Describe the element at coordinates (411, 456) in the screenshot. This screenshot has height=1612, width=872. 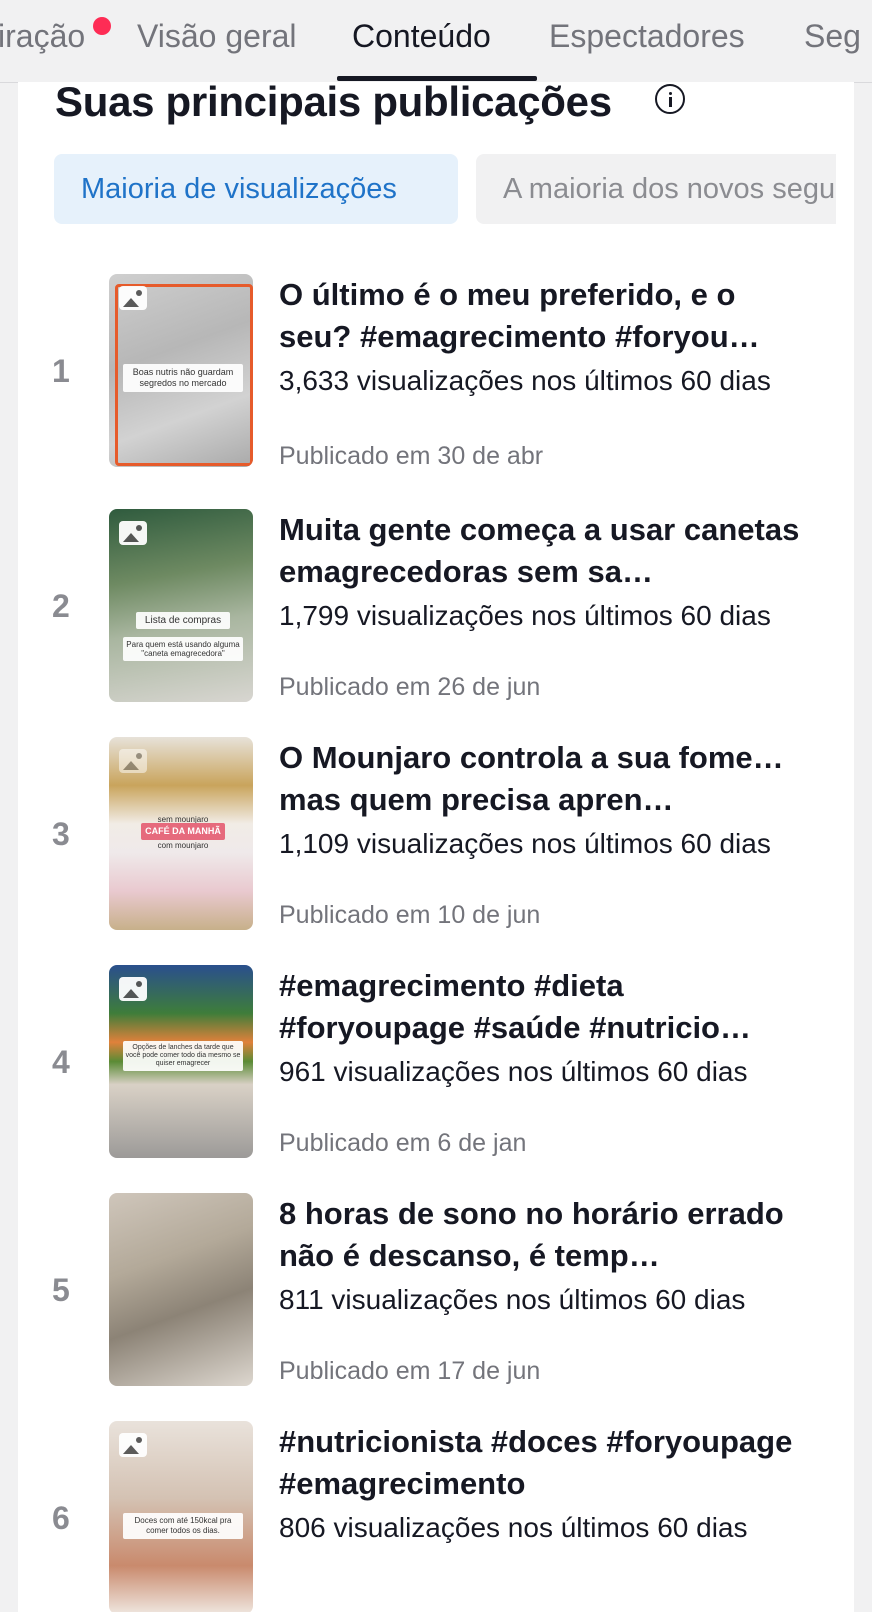
I see `post-date: Publicado em 30 de abr` at that location.